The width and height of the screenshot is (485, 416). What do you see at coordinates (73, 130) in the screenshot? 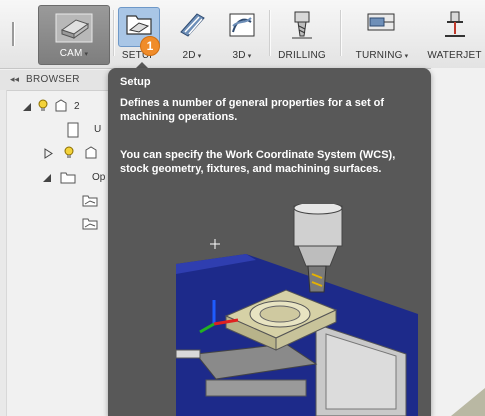
I see `document-icon` at bounding box center [73, 130].